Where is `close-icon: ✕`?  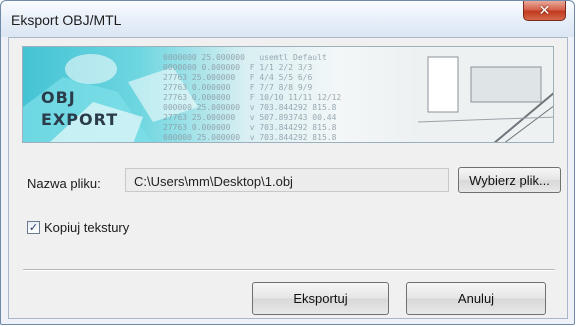
close-icon: ✕ is located at coordinates (544, 10).